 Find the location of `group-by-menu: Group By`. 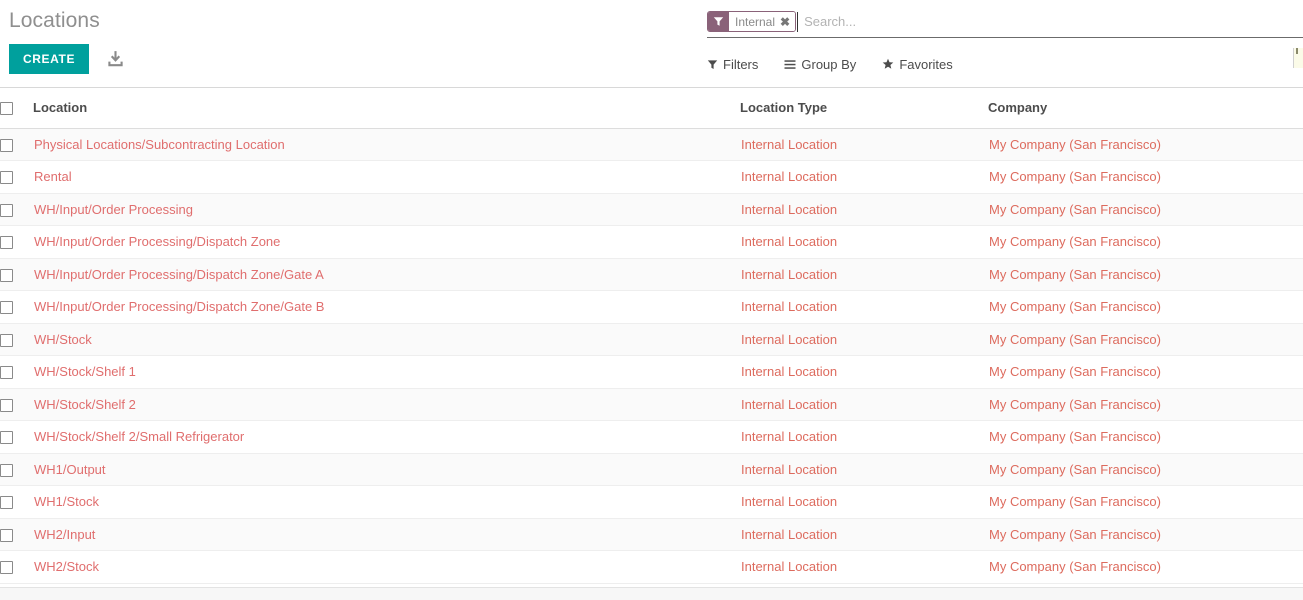

group-by-menu: Group By is located at coordinates (820, 64).